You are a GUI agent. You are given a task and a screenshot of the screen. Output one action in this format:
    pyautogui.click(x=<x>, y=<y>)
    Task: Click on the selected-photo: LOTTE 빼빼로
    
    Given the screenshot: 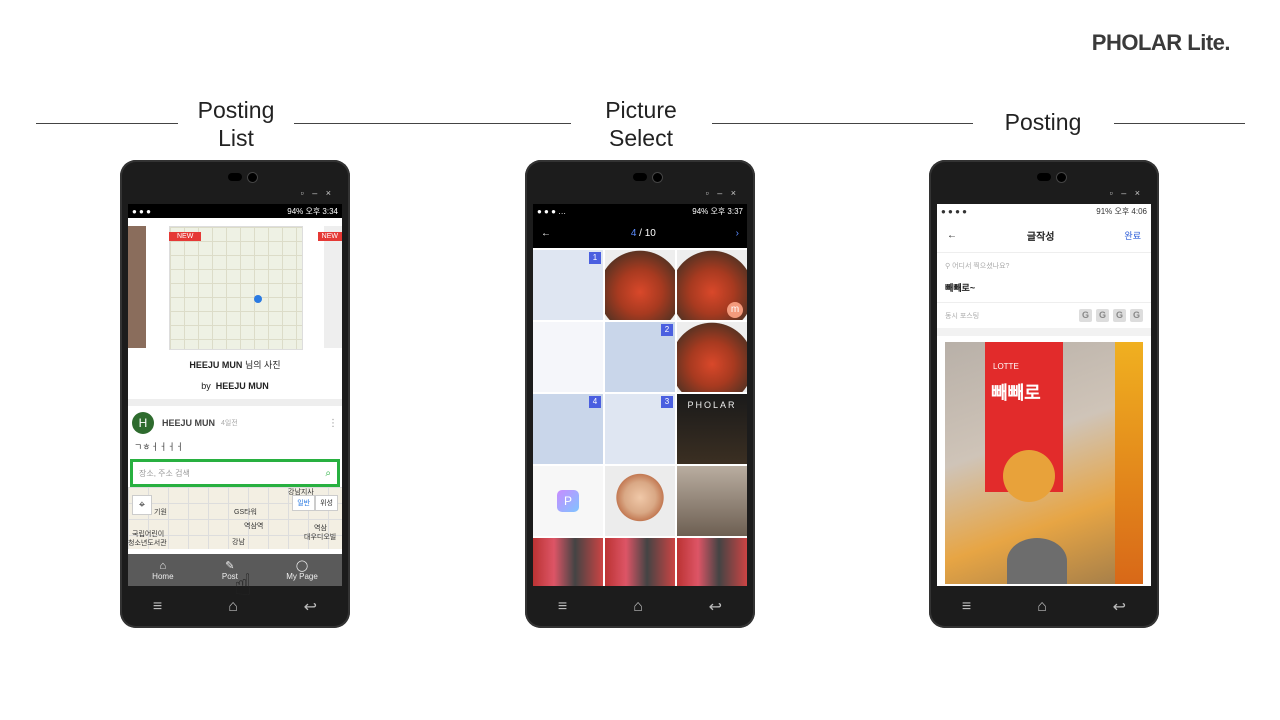 What is the action you would take?
    pyautogui.click(x=1044, y=463)
    